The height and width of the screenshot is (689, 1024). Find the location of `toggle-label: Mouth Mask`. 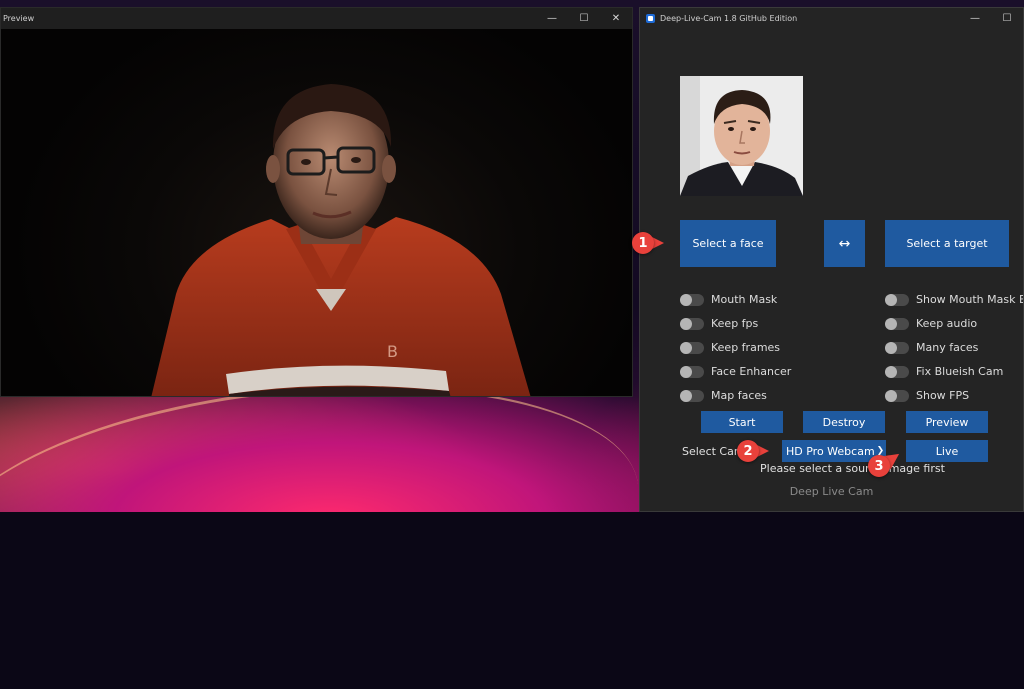

toggle-label: Mouth Mask is located at coordinates (744, 299).